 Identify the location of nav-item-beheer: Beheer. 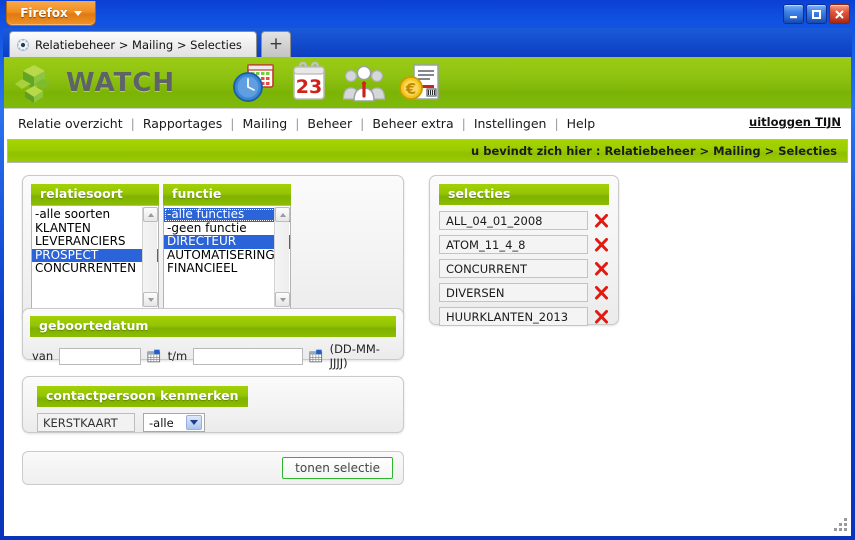
(329, 123).